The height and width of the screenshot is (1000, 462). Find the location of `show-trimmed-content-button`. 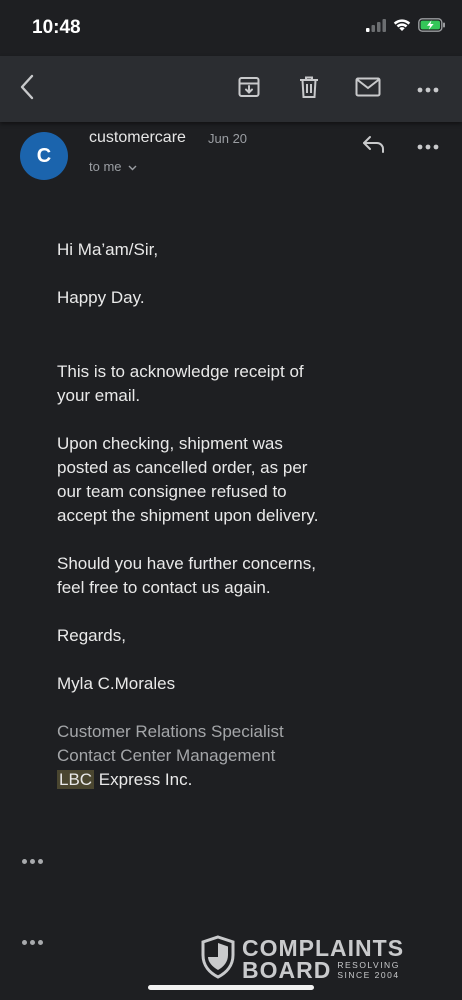

show-trimmed-content-button is located at coordinates (33, 861).